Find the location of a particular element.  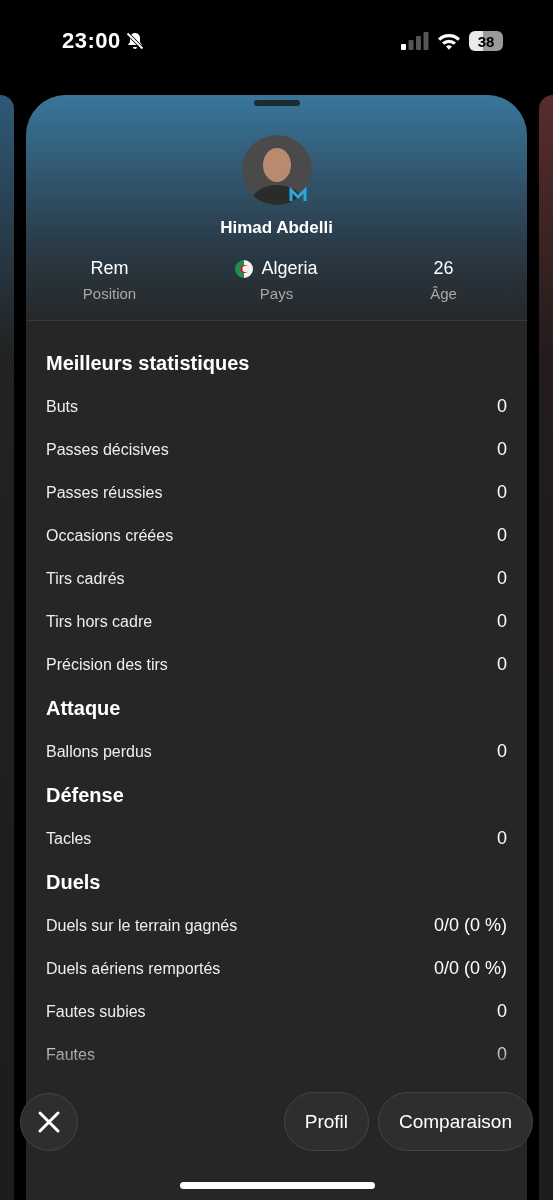

info-label: Âge is located at coordinates (443, 293).